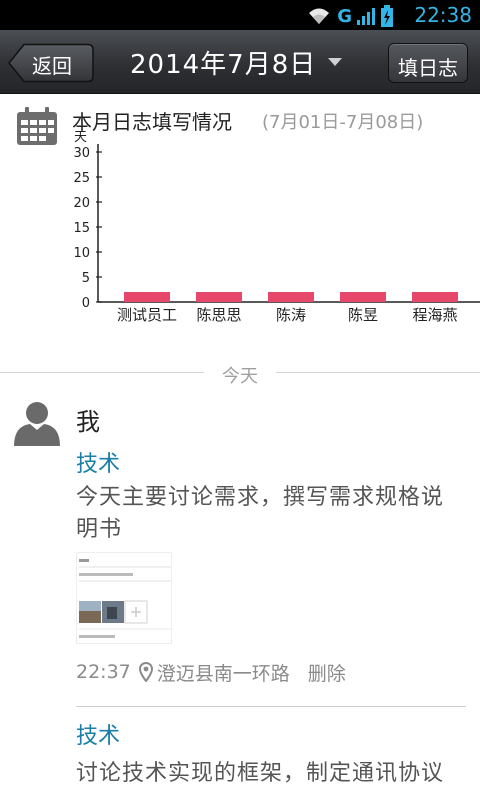 The image size is (480, 800). I want to click on caret-down-icon, so click(335, 62).